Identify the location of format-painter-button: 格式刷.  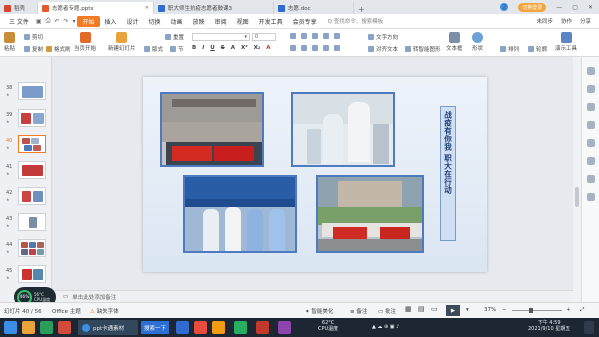
(58, 49).